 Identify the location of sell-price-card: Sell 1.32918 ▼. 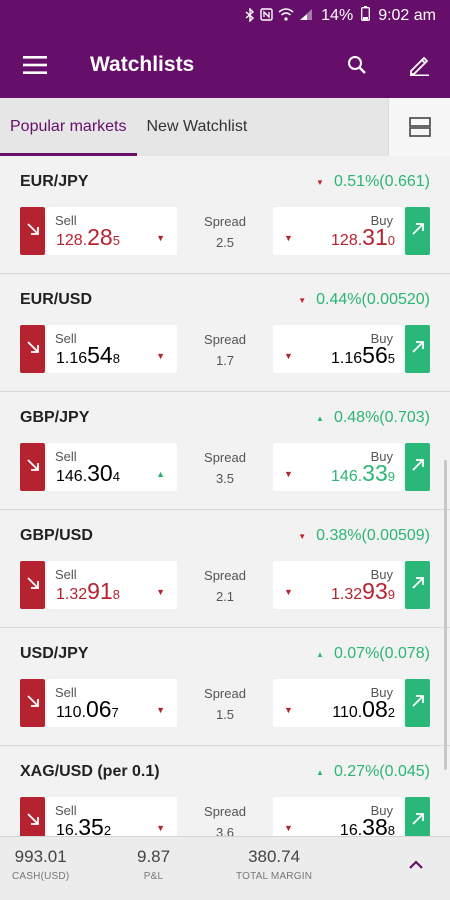
(112, 585).